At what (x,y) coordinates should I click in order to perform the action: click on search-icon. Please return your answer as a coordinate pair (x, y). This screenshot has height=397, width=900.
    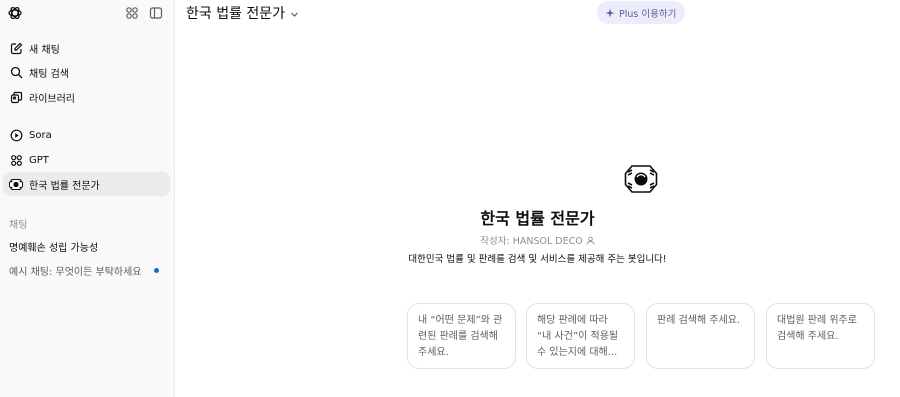
    Looking at the image, I should click on (16, 72).